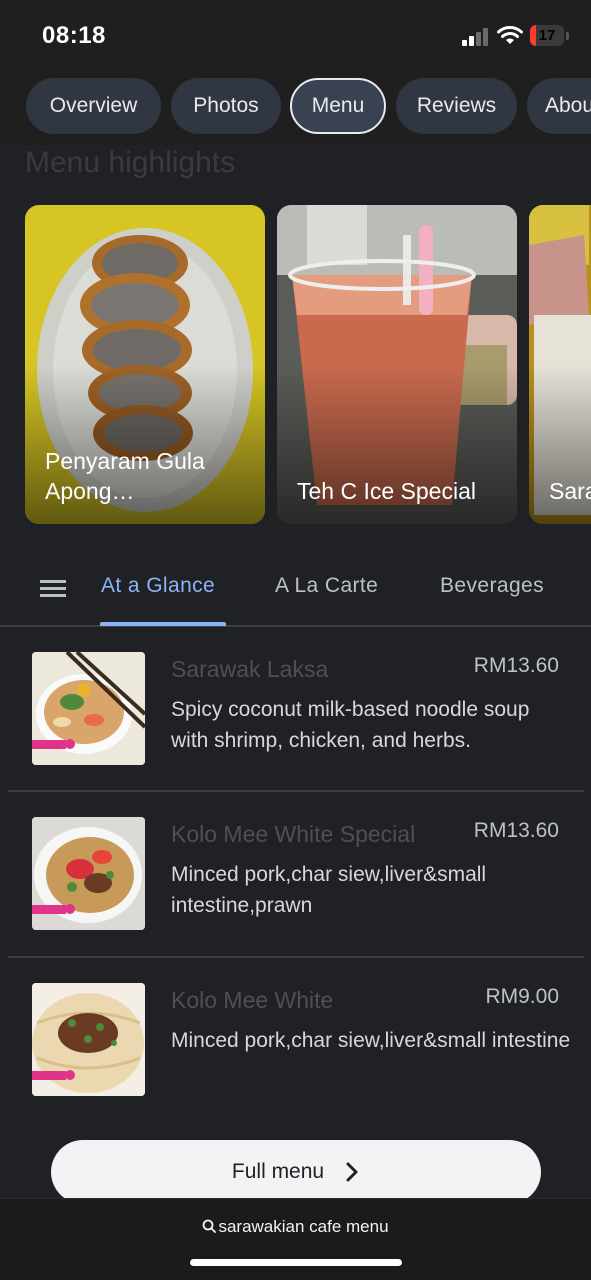 Image resolution: width=591 pixels, height=1280 pixels. What do you see at coordinates (226, 106) in the screenshot?
I see `tab-photos: Photos` at bounding box center [226, 106].